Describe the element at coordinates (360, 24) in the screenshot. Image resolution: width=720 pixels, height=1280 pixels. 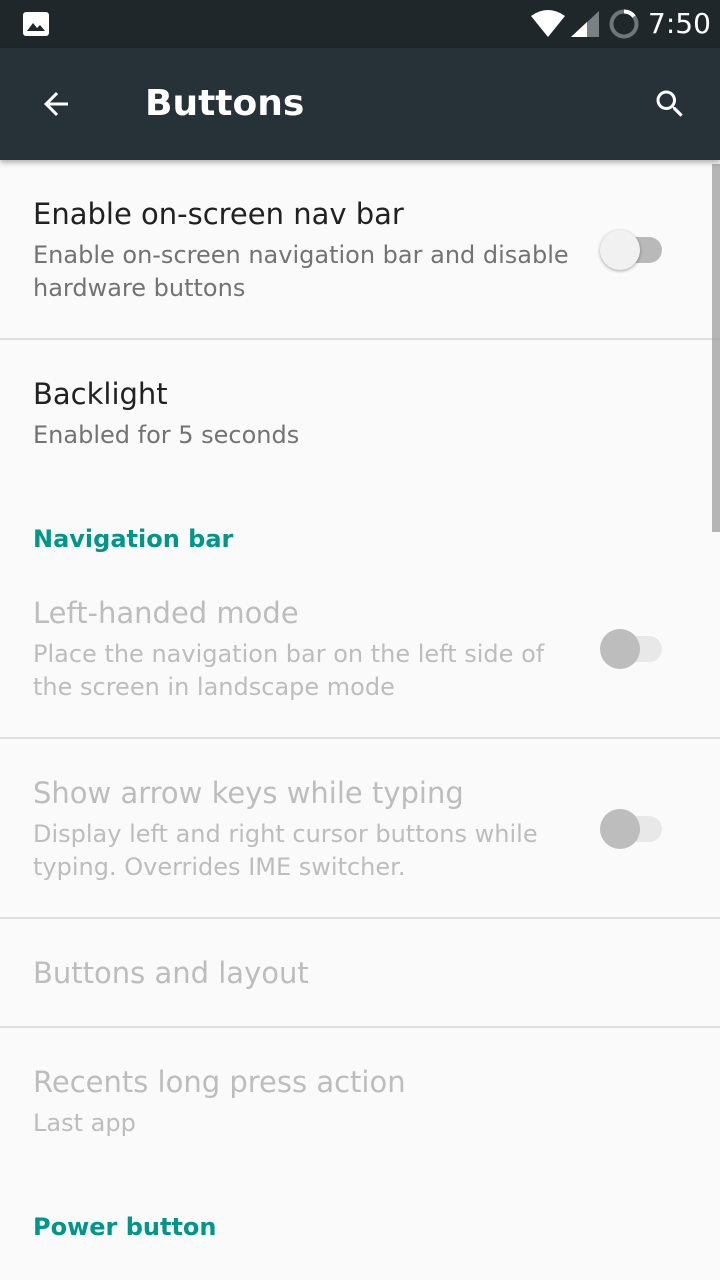
I see `status-bar: 7:50` at that location.